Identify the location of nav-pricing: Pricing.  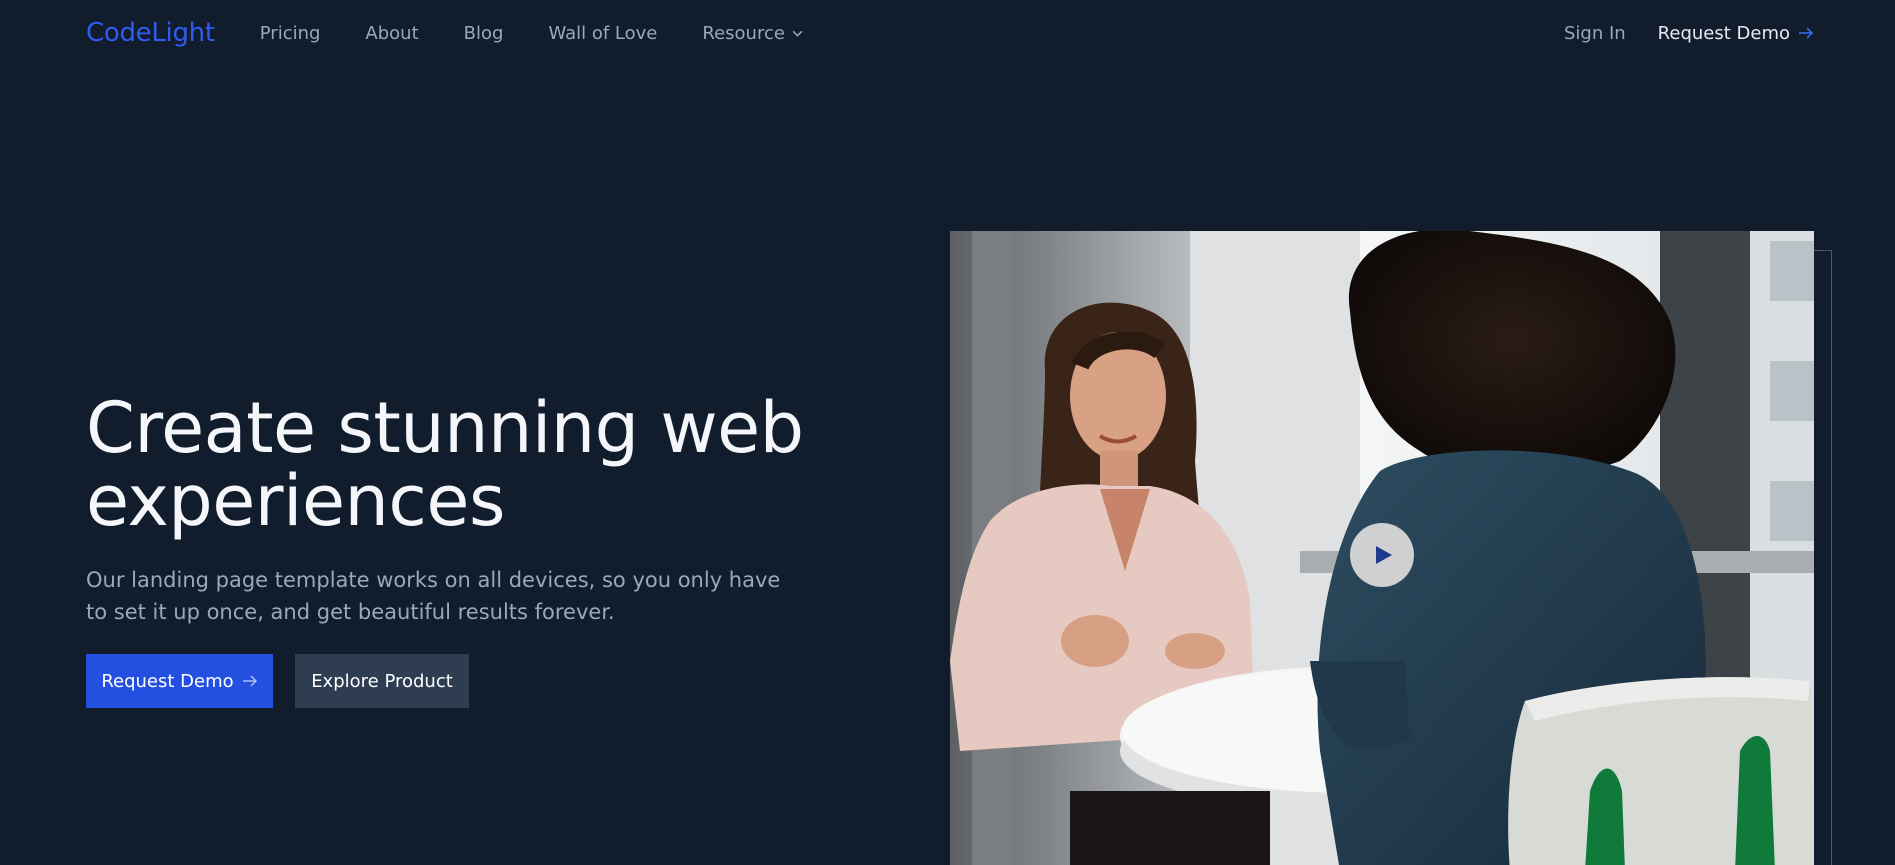
(290, 33).